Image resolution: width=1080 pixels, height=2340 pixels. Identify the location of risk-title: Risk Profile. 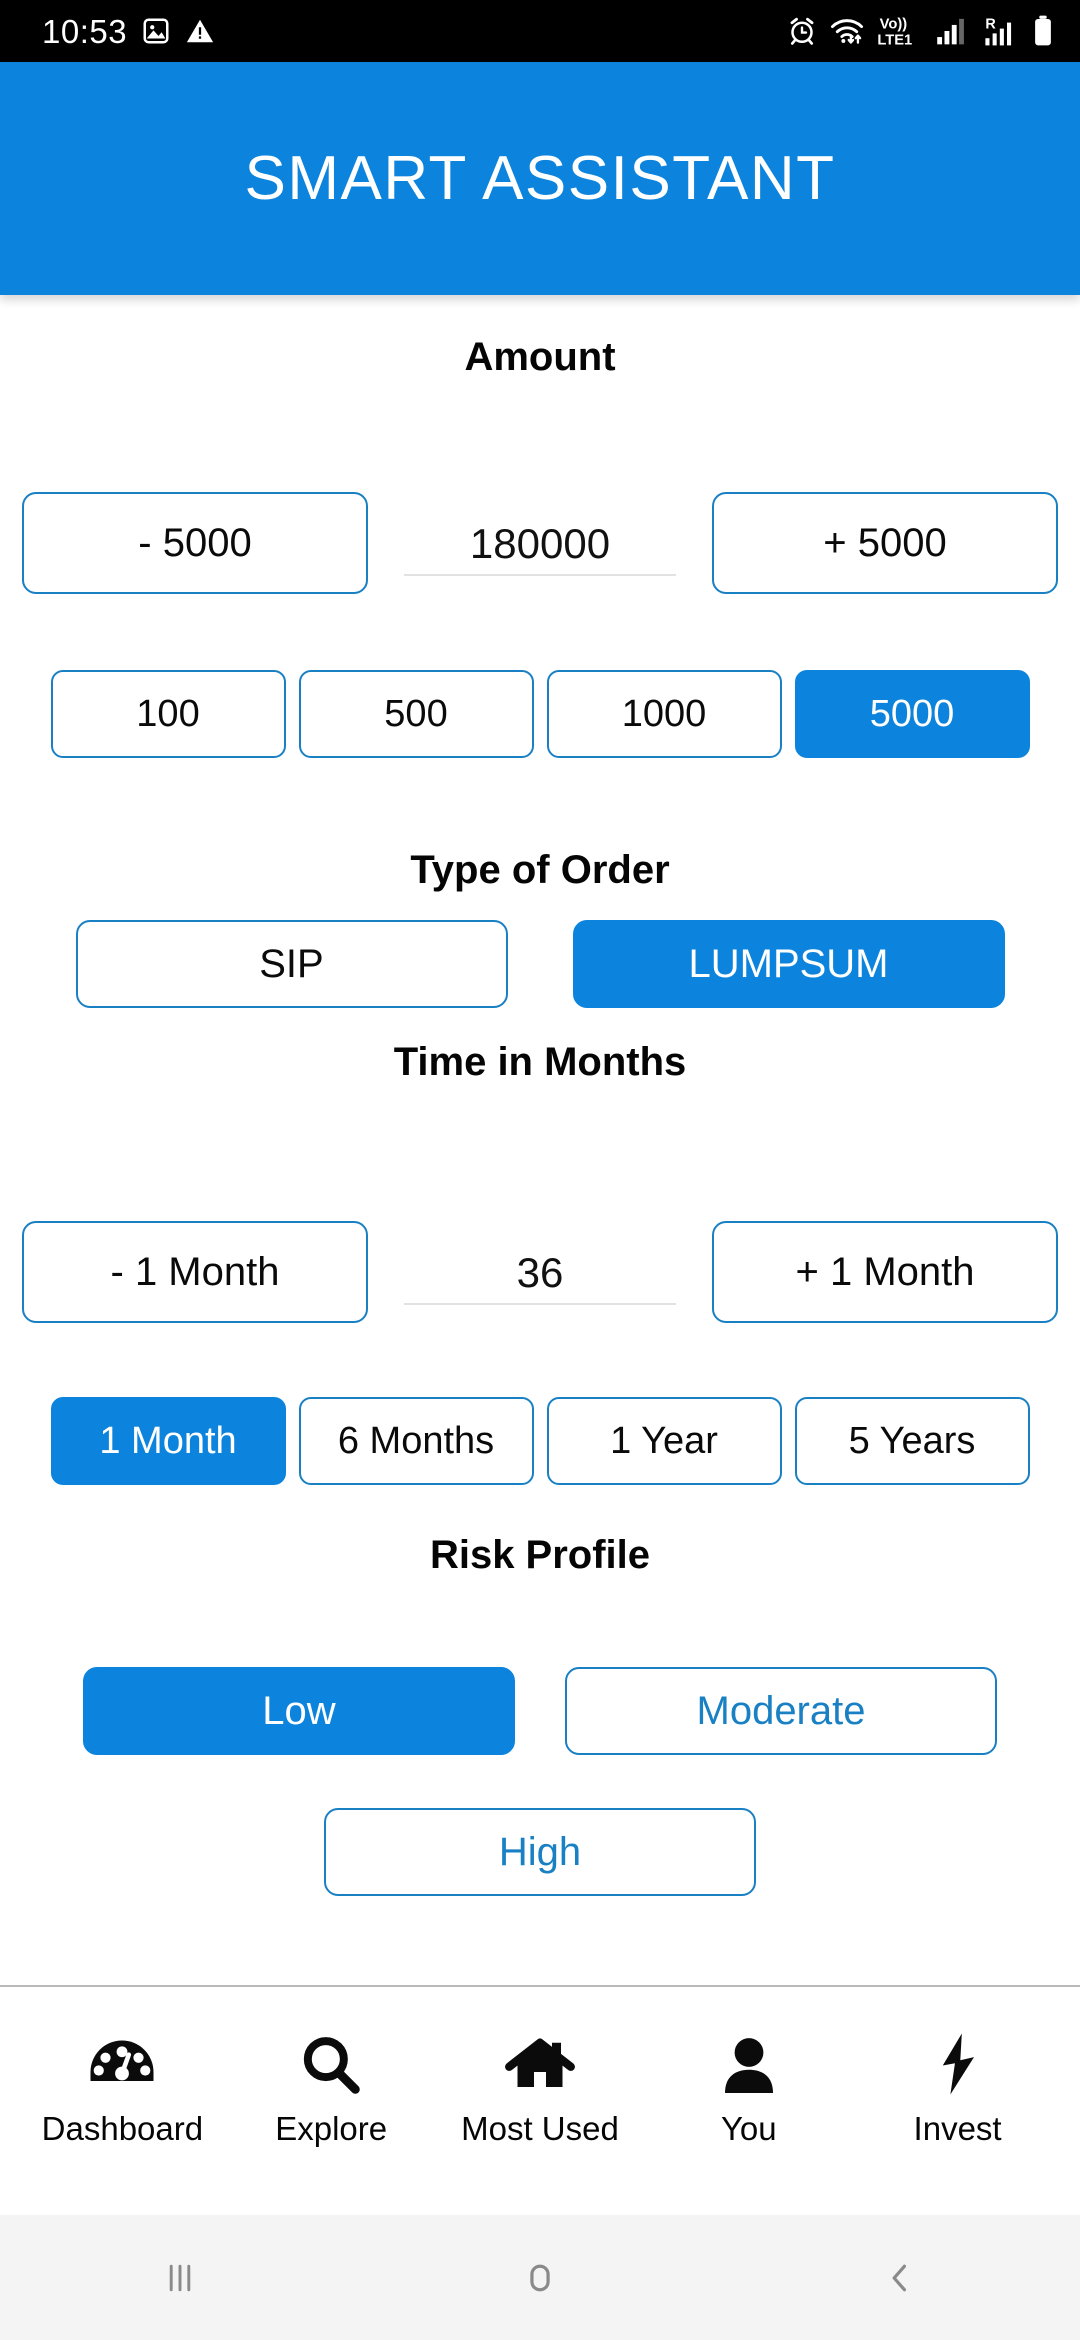
(540, 1555).